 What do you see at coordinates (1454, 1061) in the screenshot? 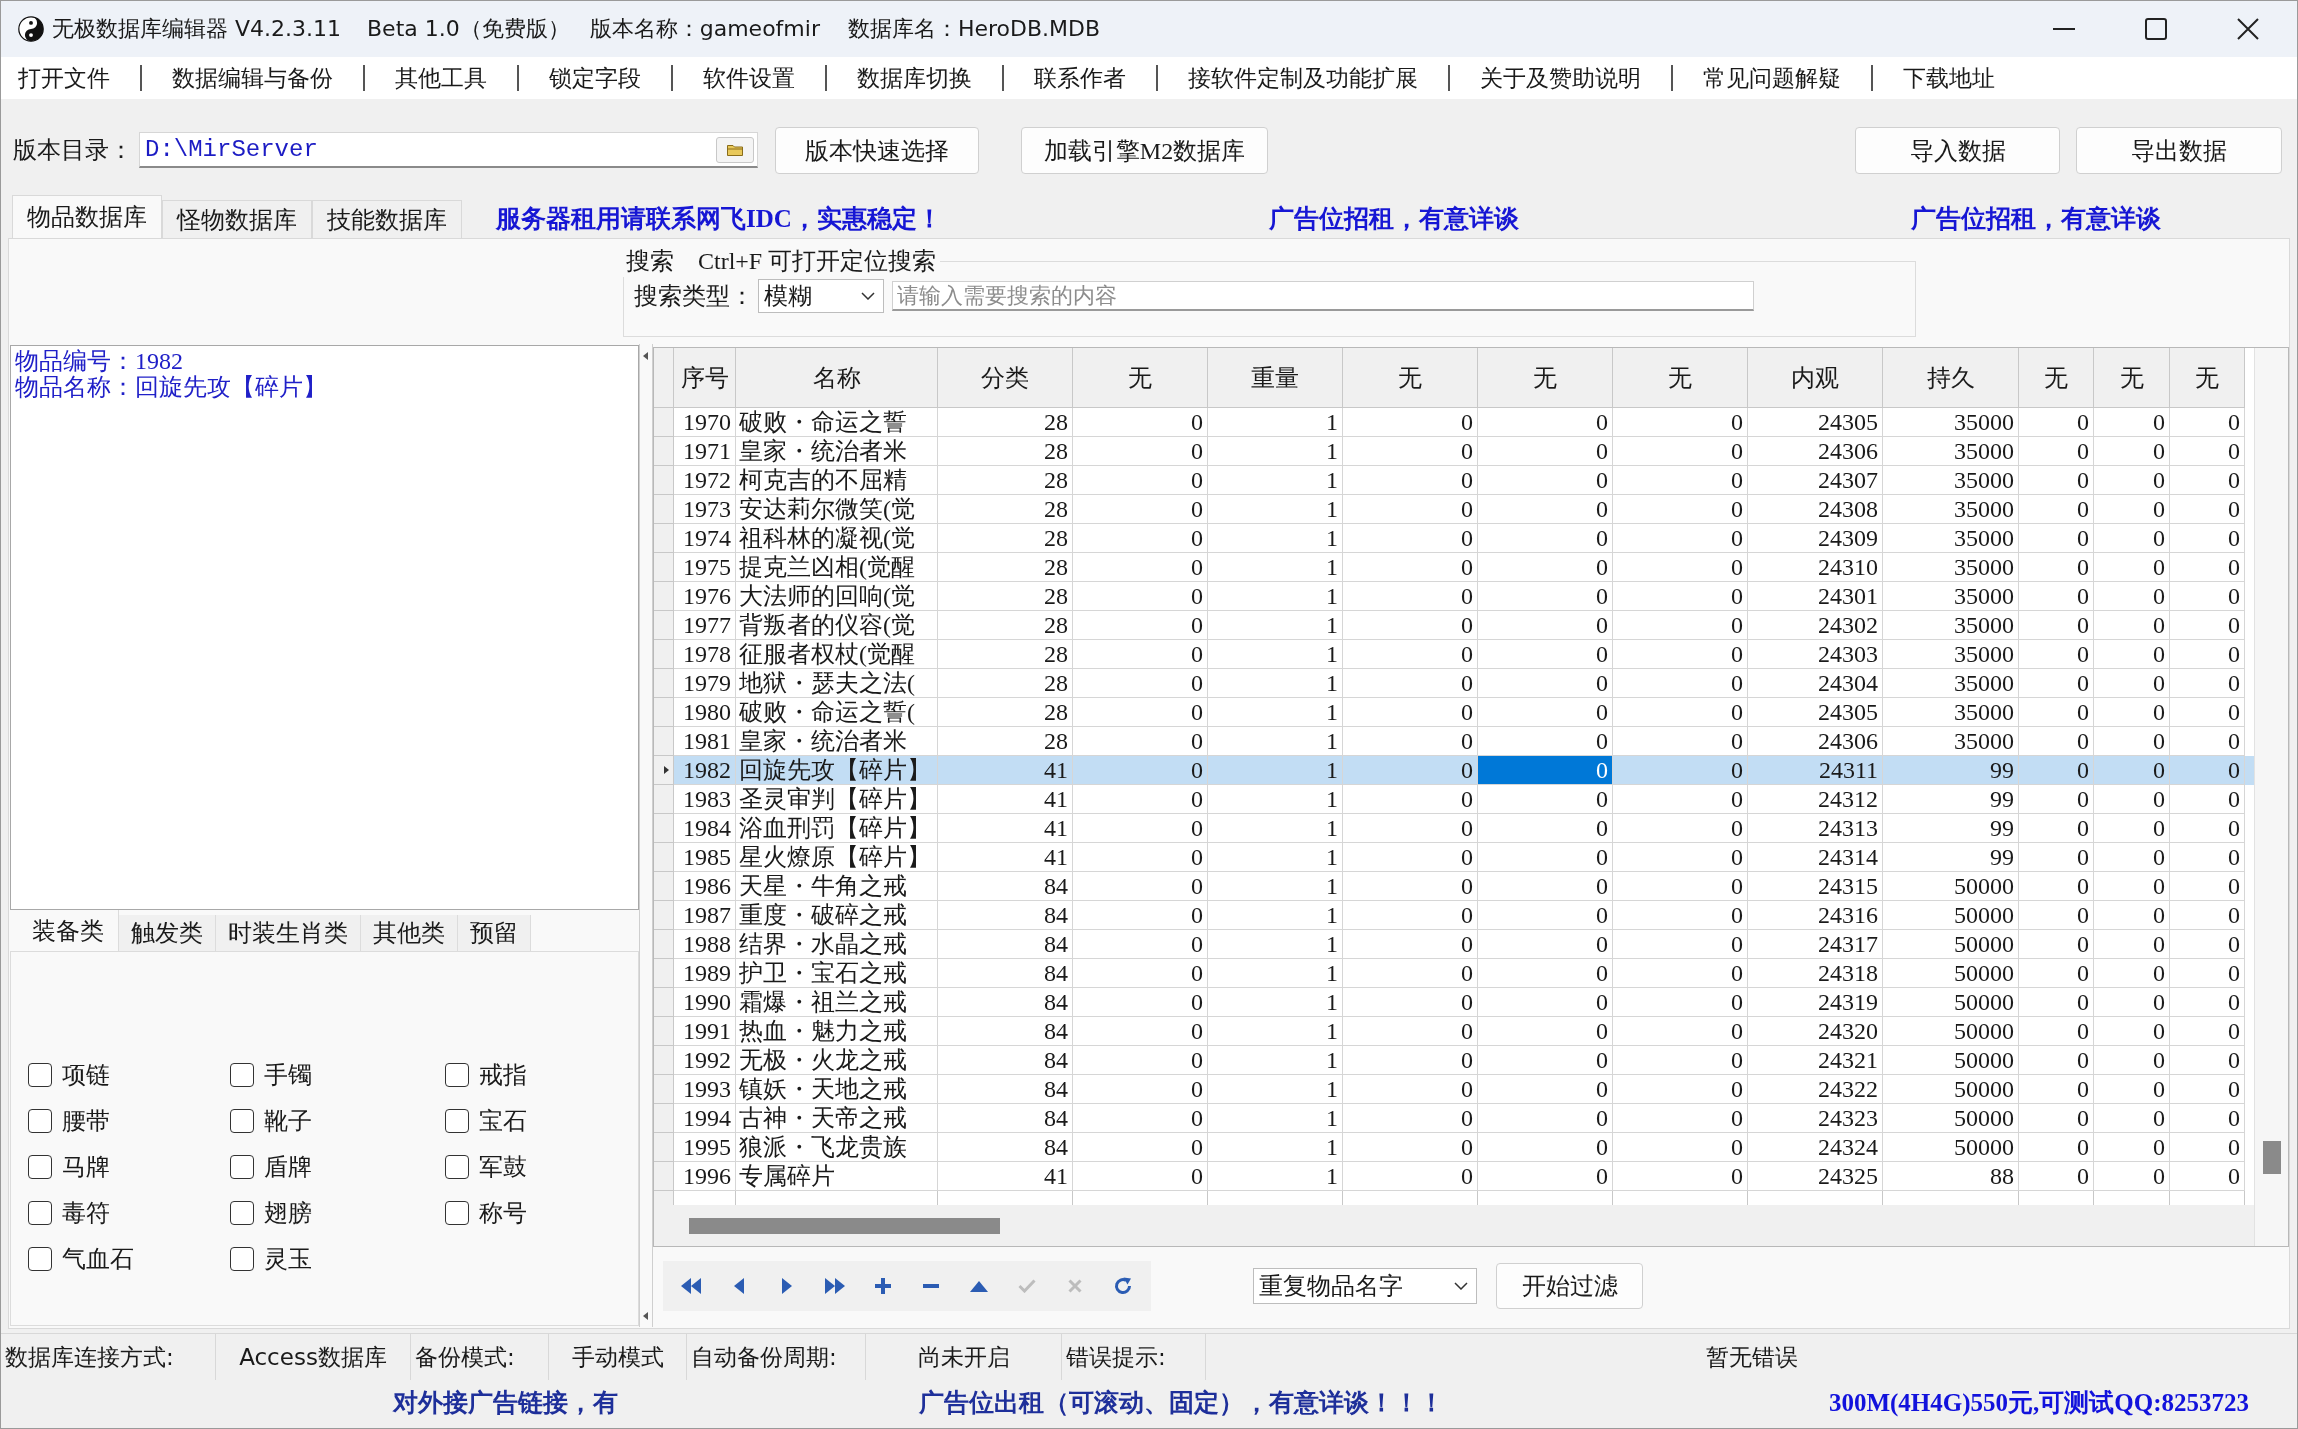
I see `table-row: 1992 无极・火龙之戒 84 0 1 0 0 0 24321 50000 0 0 0` at bounding box center [1454, 1061].